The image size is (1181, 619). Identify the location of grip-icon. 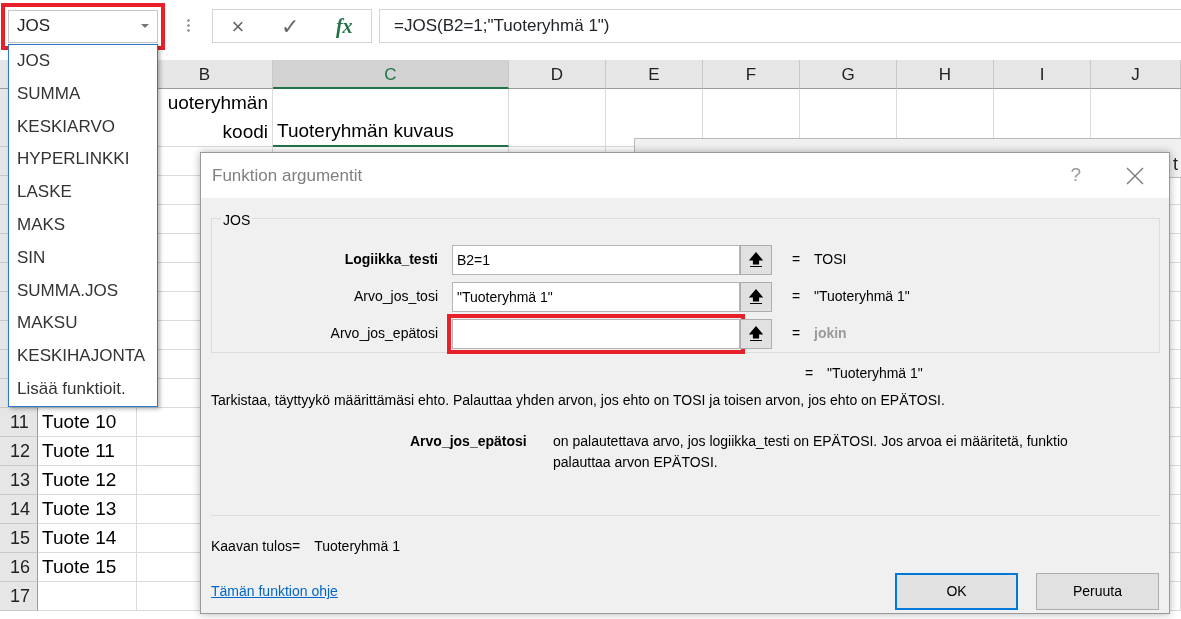
(188, 26).